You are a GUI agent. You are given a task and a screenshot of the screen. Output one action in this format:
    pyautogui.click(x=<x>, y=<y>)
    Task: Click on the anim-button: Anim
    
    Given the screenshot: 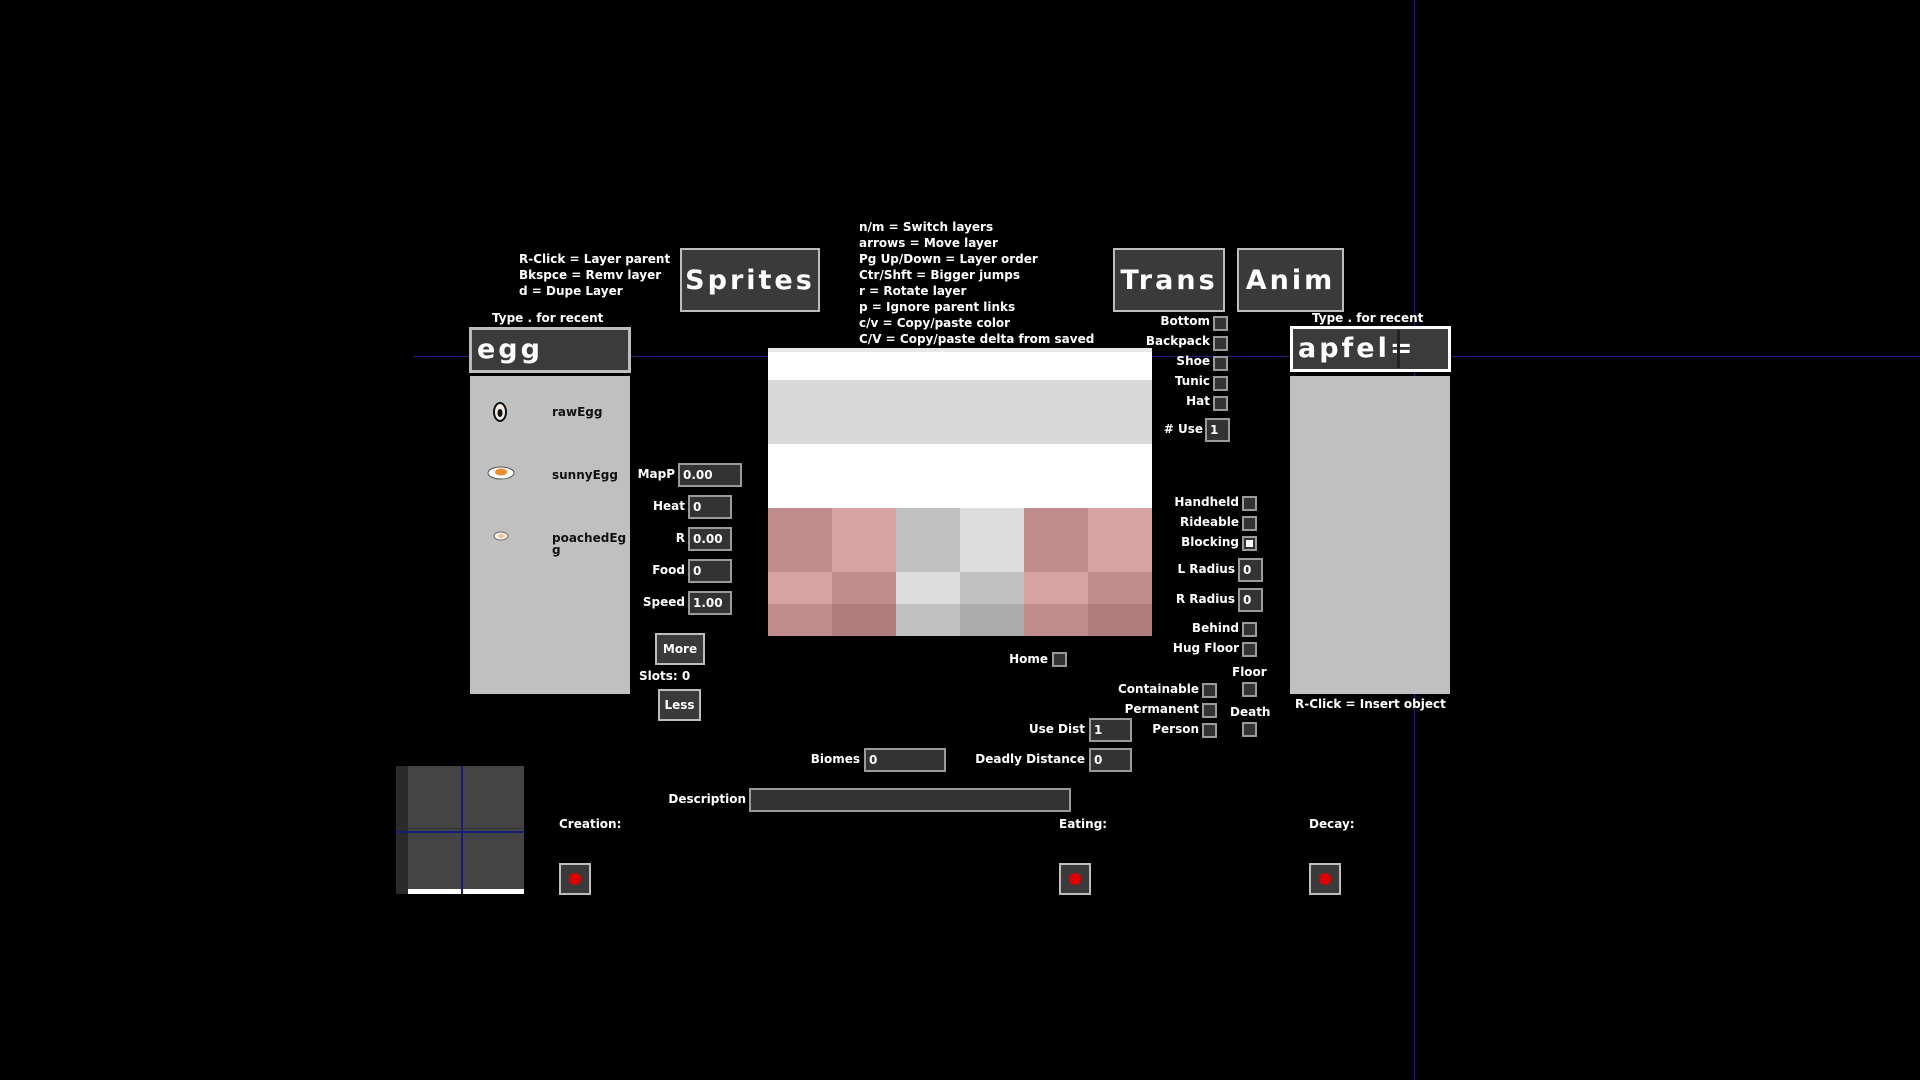 What is the action you would take?
    pyautogui.click(x=1290, y=280)
    